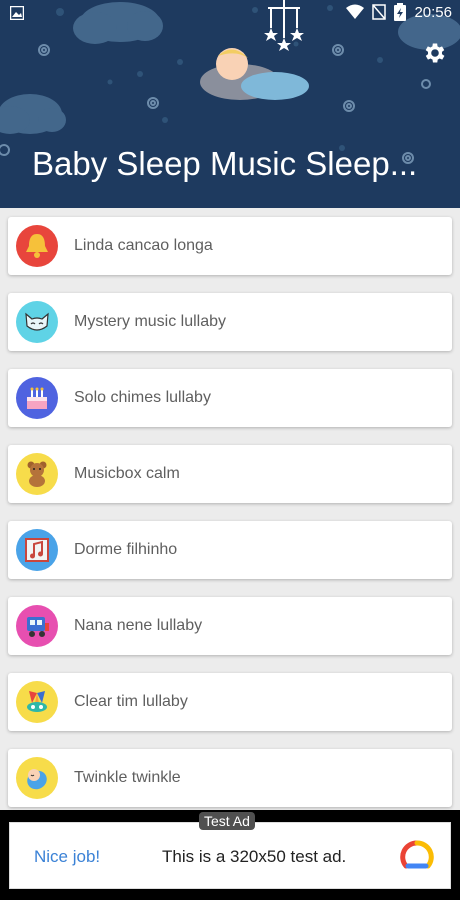 This screenshot has height=900, width=460. What do you see at coordinates (126, 549) in the screenshot?
I see `list-item-label: Dorme filhinho` at bounding box center [126, 549].